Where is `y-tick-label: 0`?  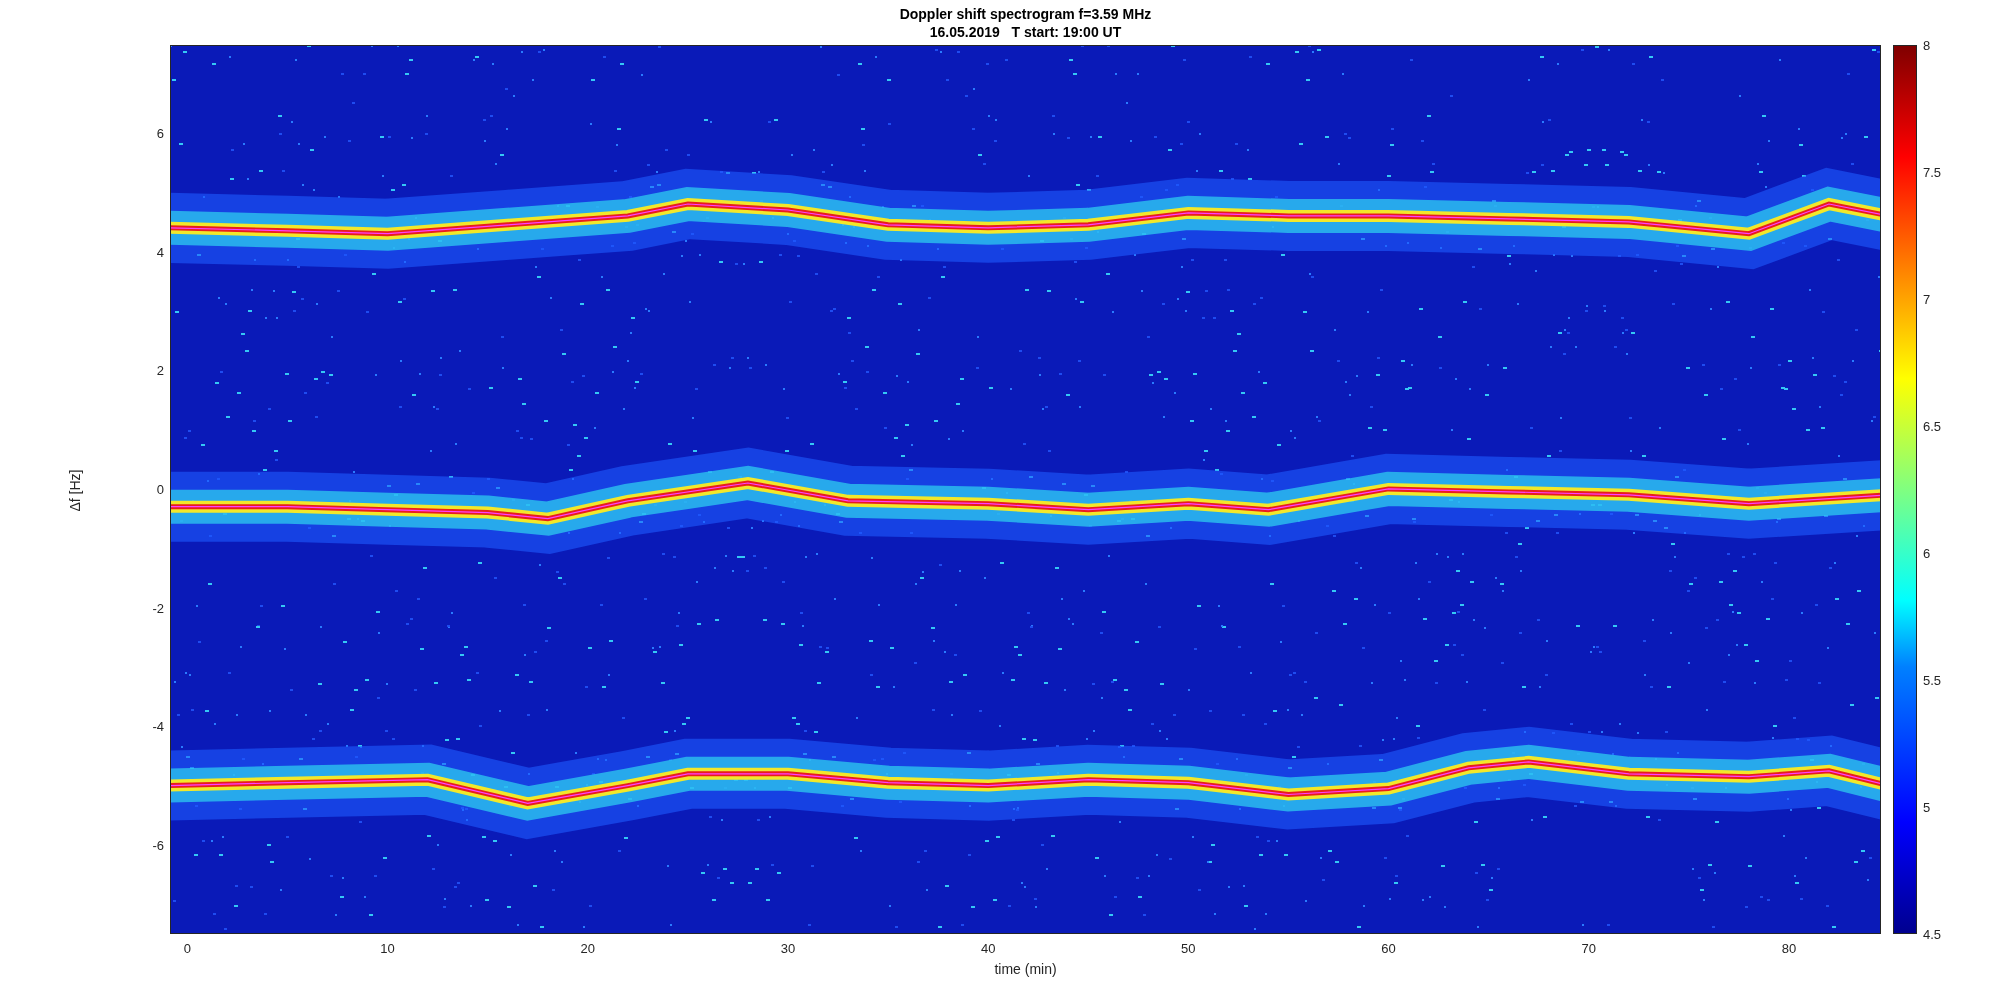
y-tick-label: 0 is located at coordinates (160, 489).